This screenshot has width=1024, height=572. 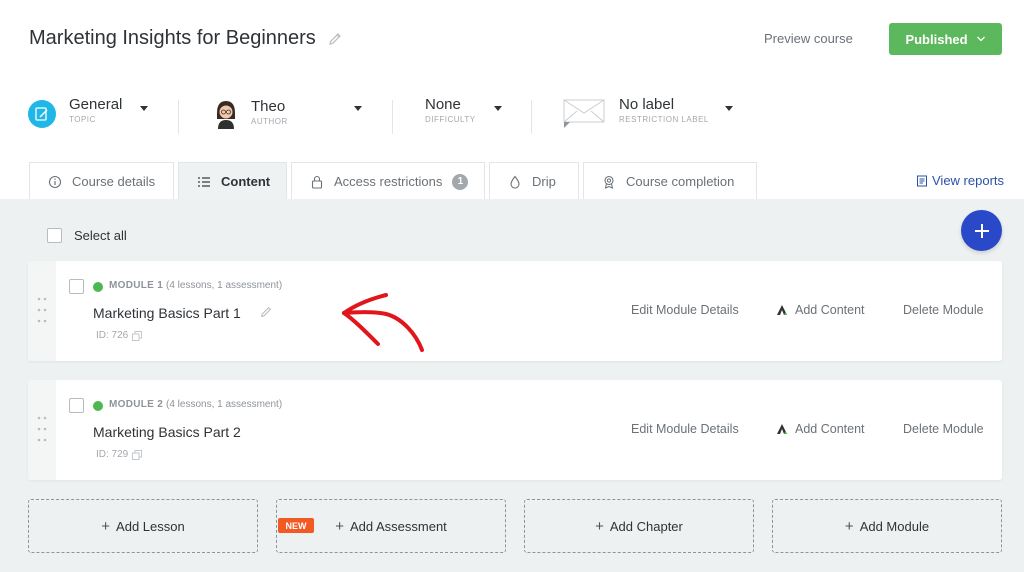 I want to click on tab-drip: Drip, so click(x=534, y=181).